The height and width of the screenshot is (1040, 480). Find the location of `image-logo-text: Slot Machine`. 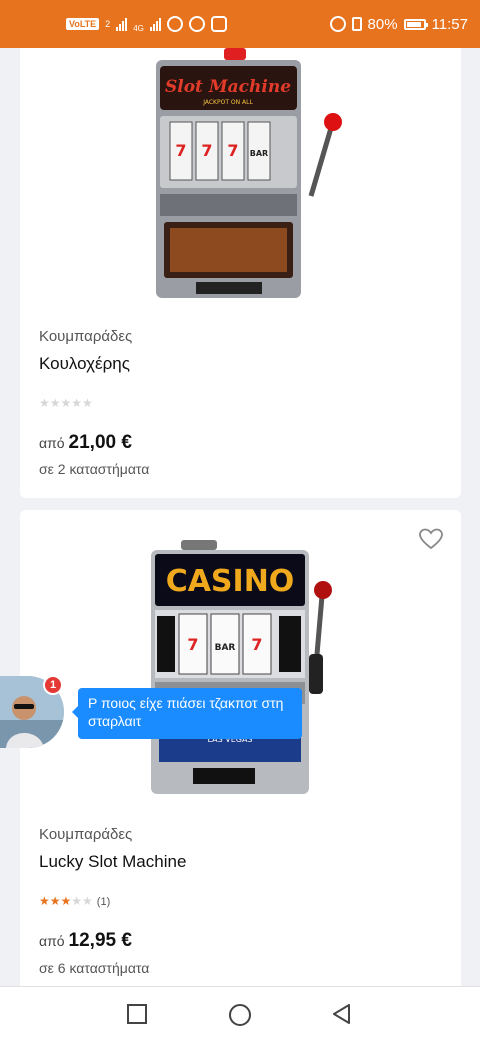

image-logo-text: Slot Machine is located at coordinates (227, 87).